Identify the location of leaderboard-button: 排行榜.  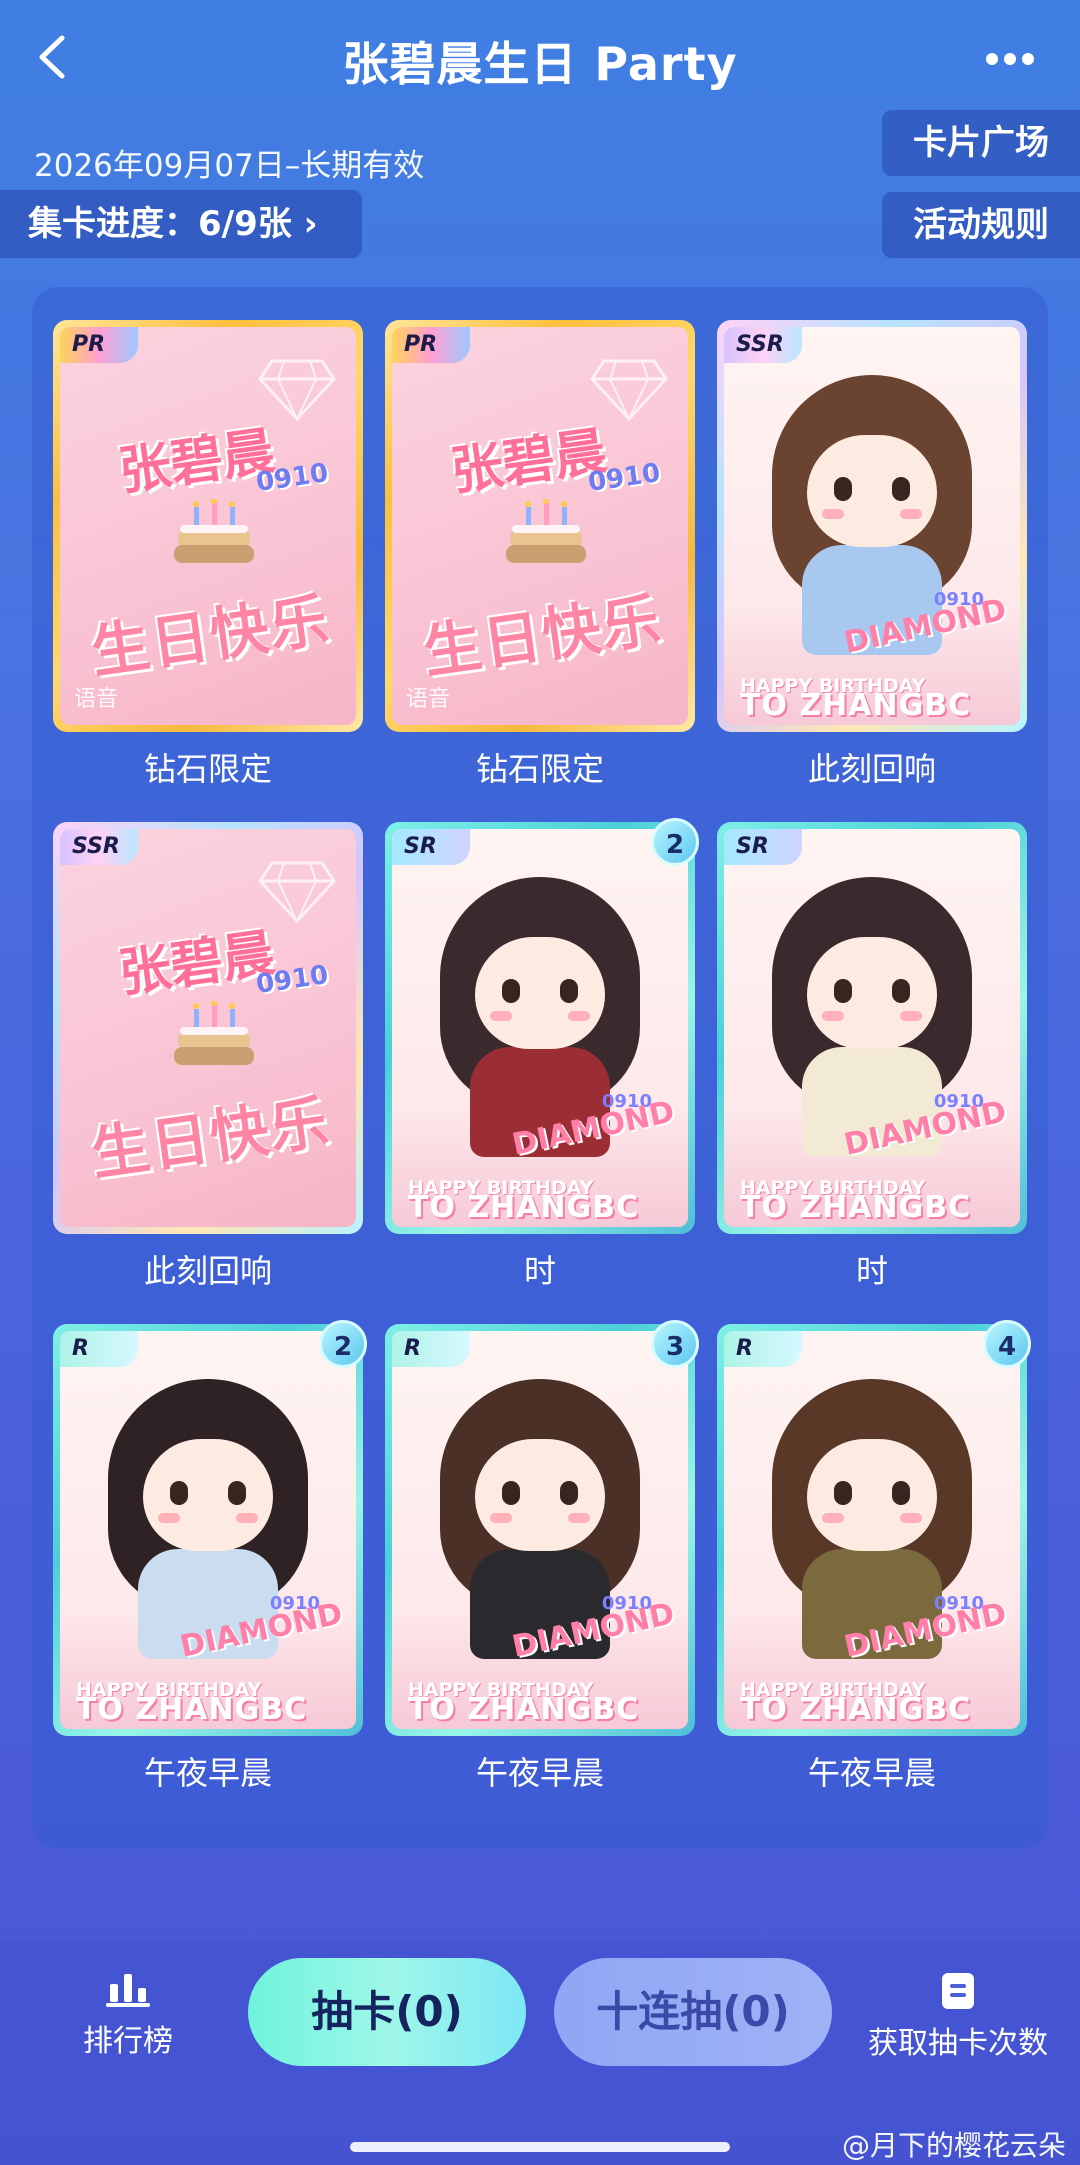
(128, 2016).